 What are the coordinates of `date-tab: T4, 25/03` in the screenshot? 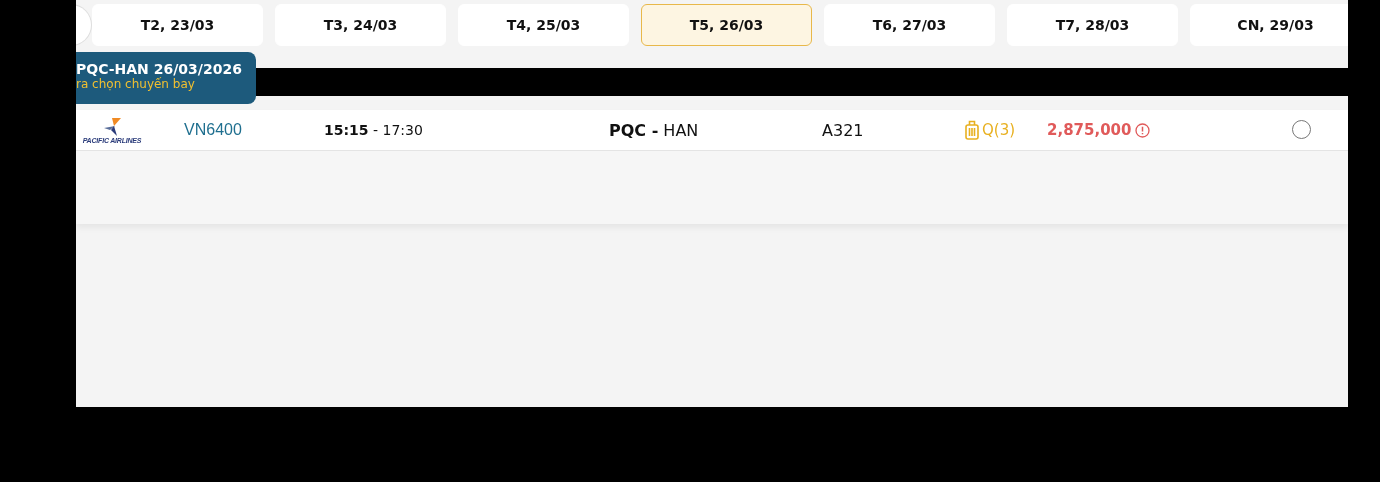 It's located at (543, 25).